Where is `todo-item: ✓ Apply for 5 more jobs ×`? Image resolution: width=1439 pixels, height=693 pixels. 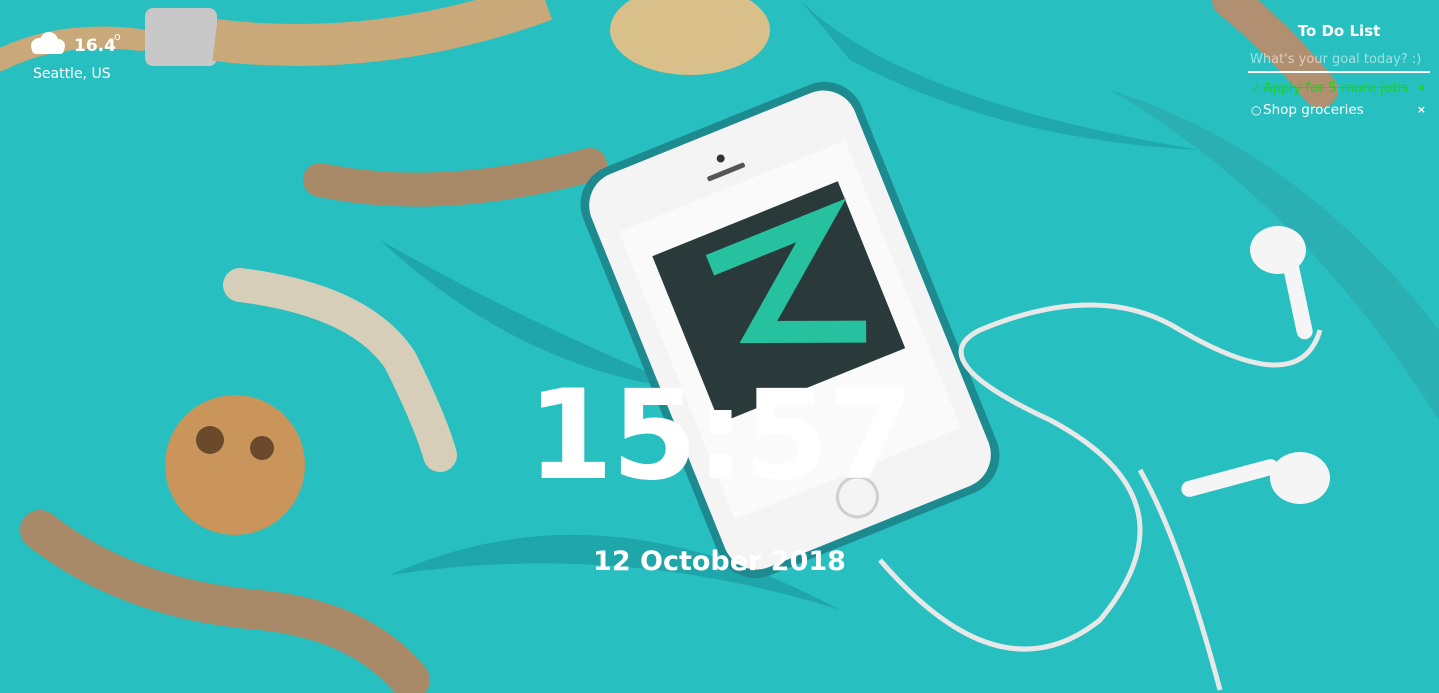
todo-item: ✓ Apply for 5 more jobs × is located at coordinates (1339, 88).